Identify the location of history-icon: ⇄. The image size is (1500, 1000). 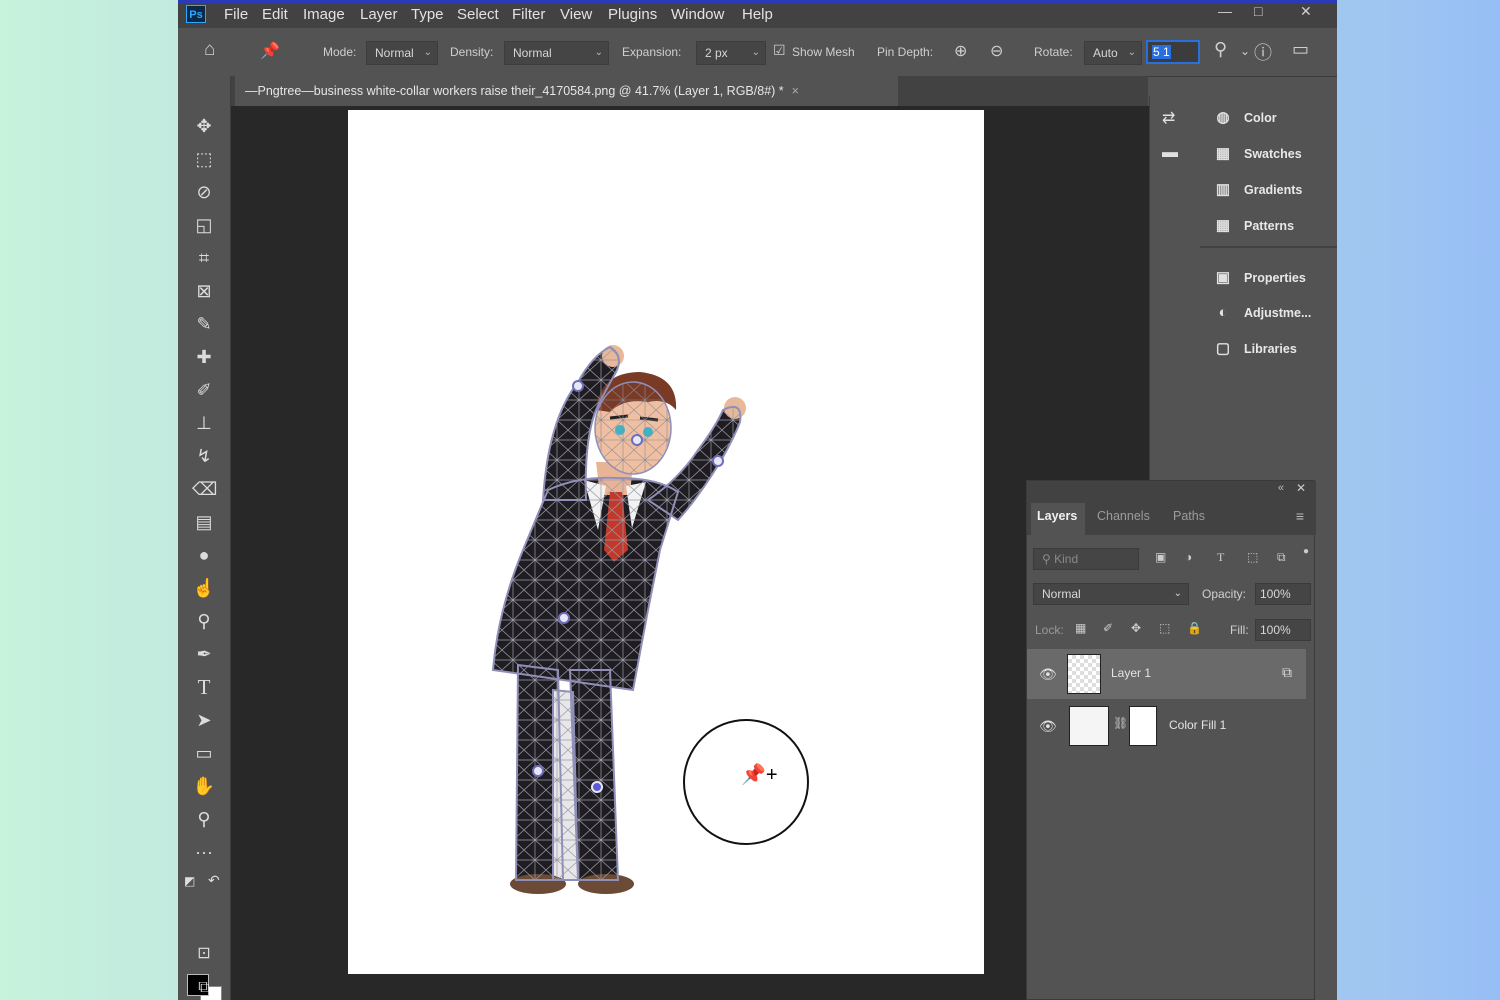
(1168, 118).